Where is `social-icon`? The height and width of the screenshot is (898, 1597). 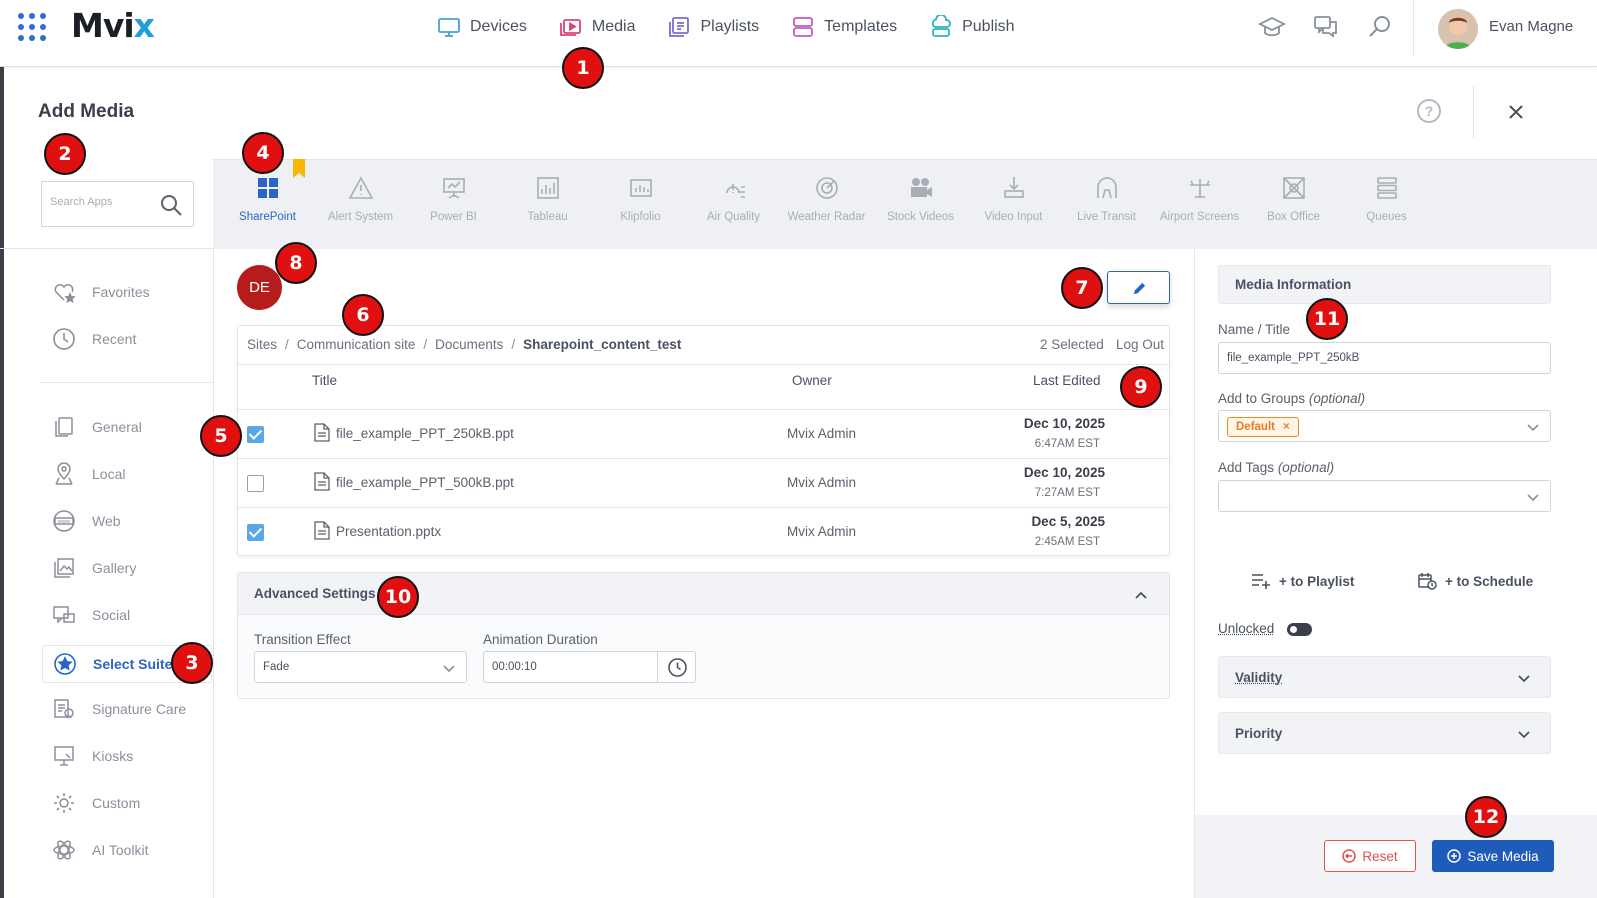 social-icon is located at coordinates (64, 615).